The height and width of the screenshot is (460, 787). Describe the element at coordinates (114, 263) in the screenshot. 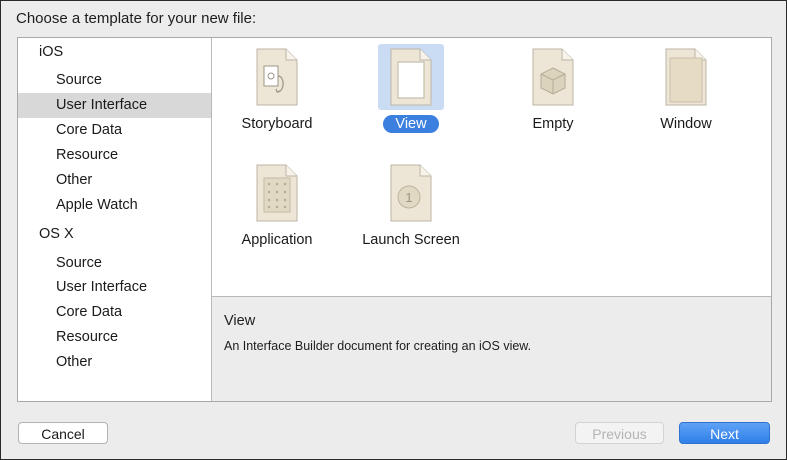

I see `sidebar-item-osx-source: Source` at that location.